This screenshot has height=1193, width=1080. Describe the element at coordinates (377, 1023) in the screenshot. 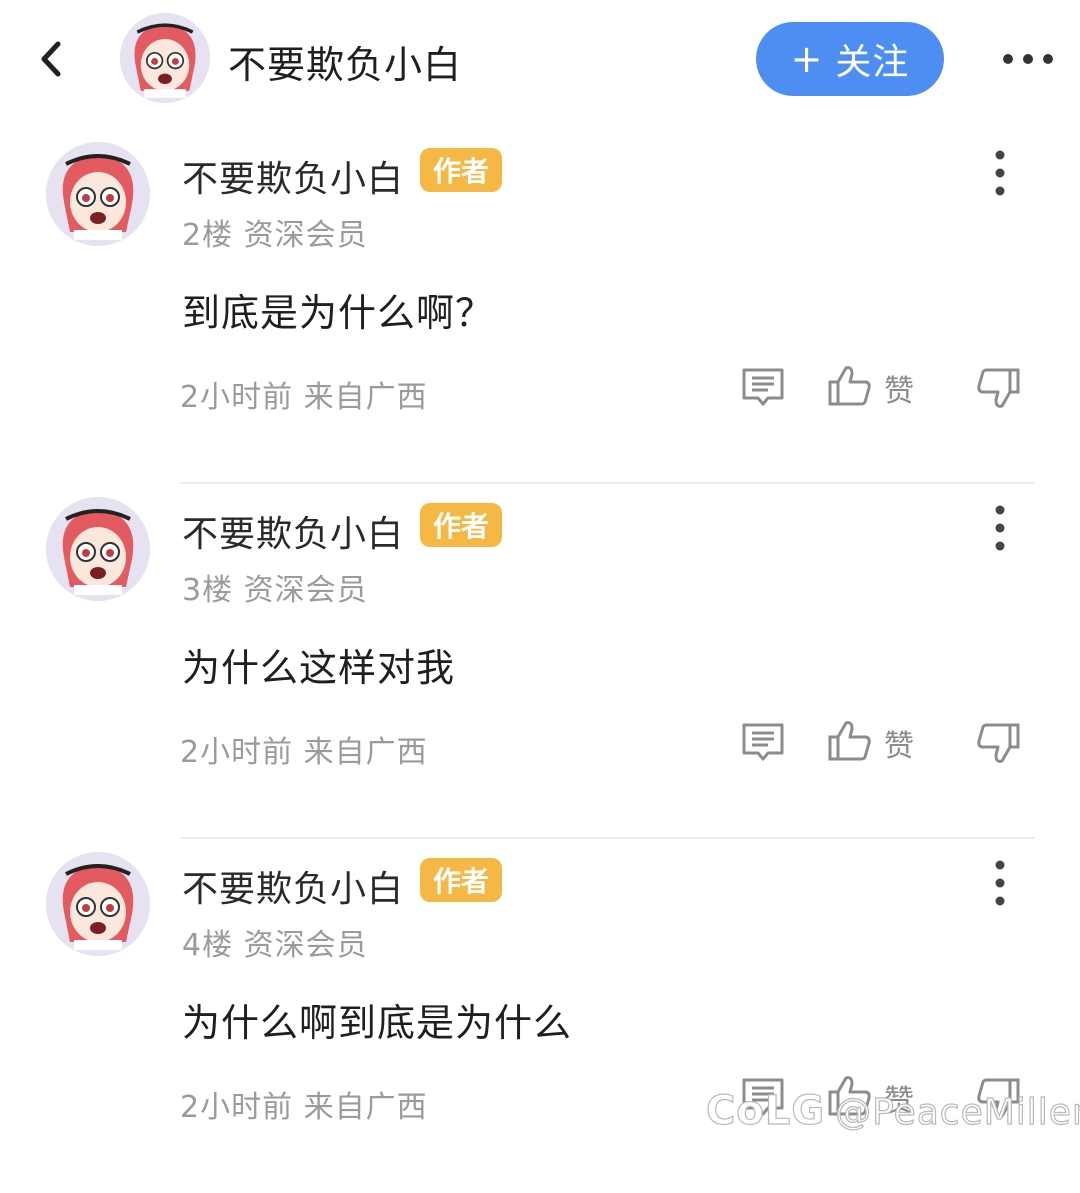

I see `reply-content: 为什么啊到底是为什么` at that location.